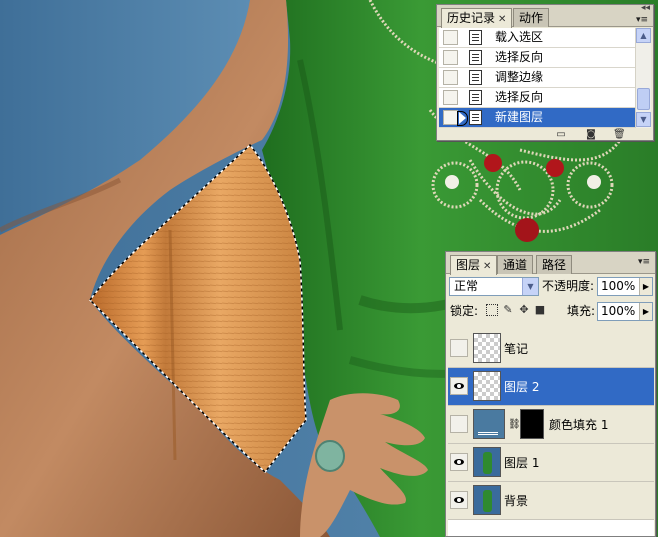  I want to click on layers-tab-bar: 图层 ✕ 通道 路径 ▾≡, so click(550, 263).